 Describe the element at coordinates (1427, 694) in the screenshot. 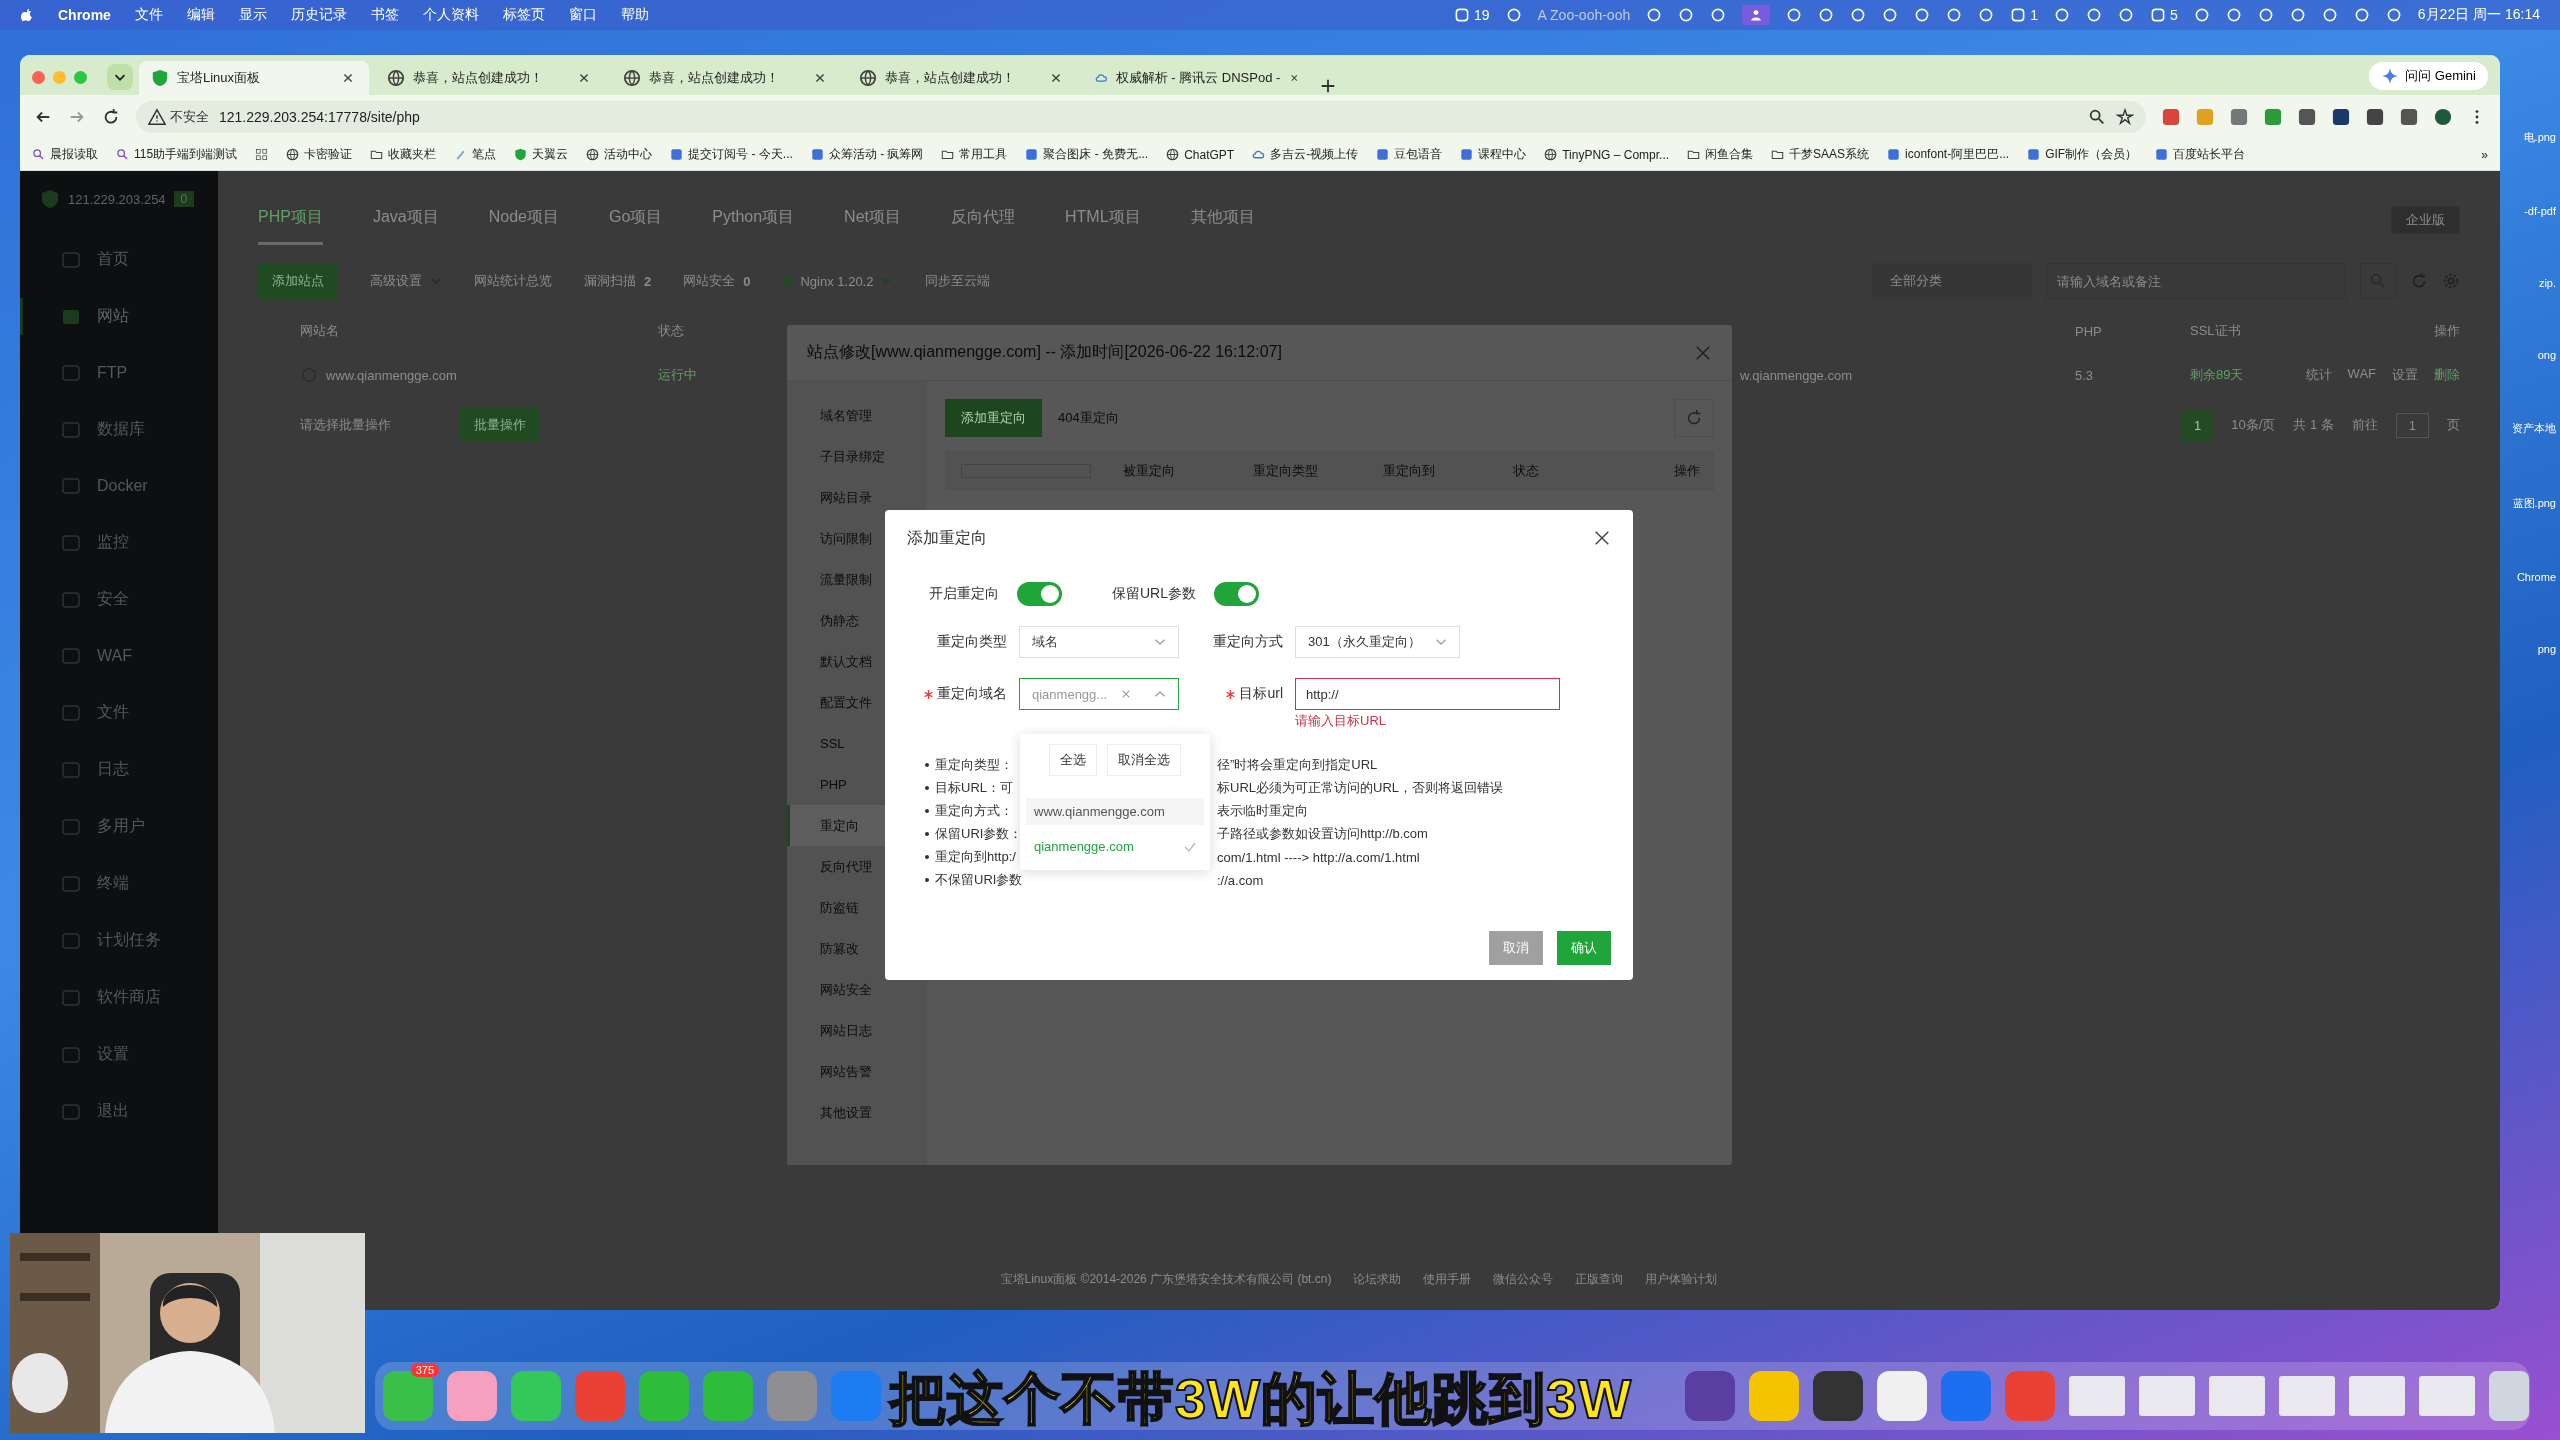

I see `url-input: http://` at that location.